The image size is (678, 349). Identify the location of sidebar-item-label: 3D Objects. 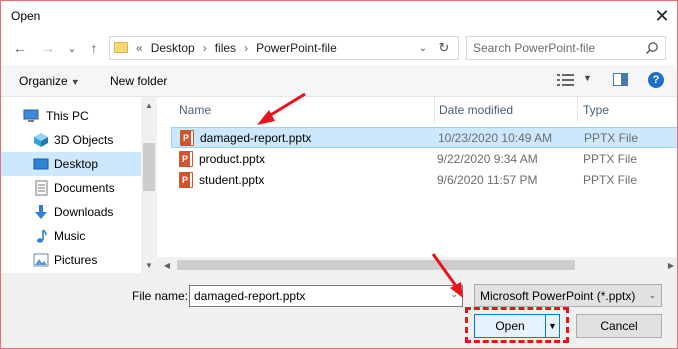
(84, 140).